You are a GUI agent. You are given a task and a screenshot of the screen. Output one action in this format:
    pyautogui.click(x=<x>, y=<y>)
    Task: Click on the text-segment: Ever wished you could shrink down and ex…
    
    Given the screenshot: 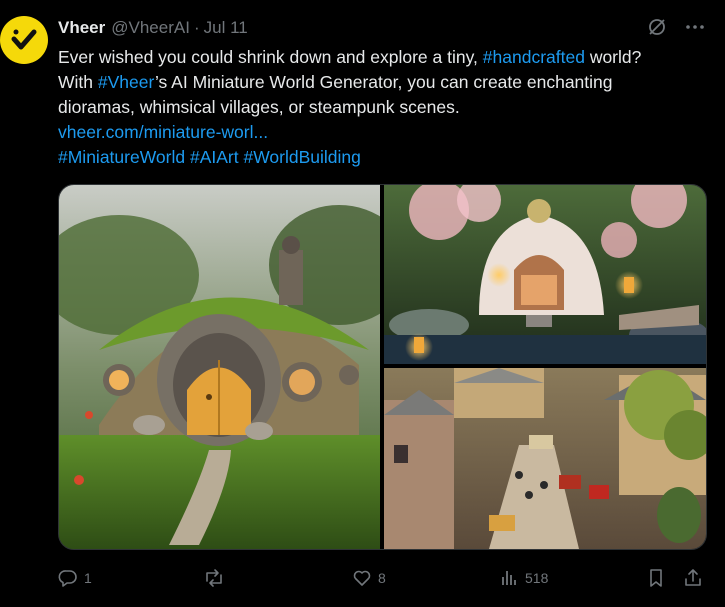 What is the action you would take?
    pyautogui.click(x=270, y=57)
    